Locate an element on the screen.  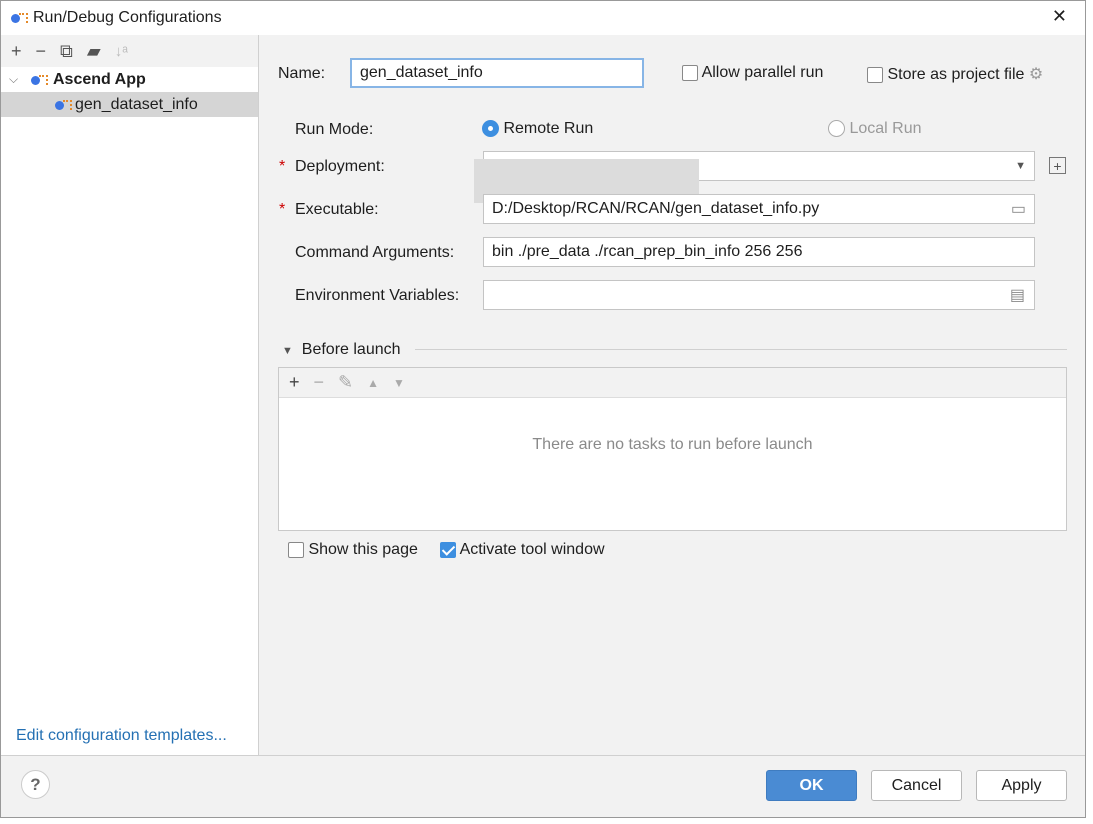
folder-icon: ▭ is located at coordinates (1018, 209).